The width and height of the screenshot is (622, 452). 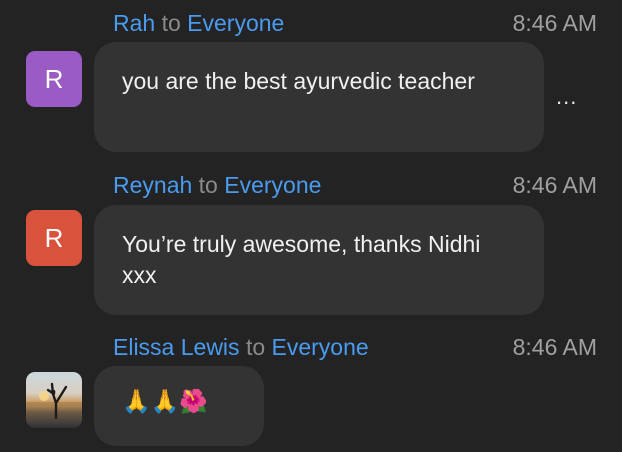 I want to click on message-header: Rah to Everyone, so click(x=198, y=23).